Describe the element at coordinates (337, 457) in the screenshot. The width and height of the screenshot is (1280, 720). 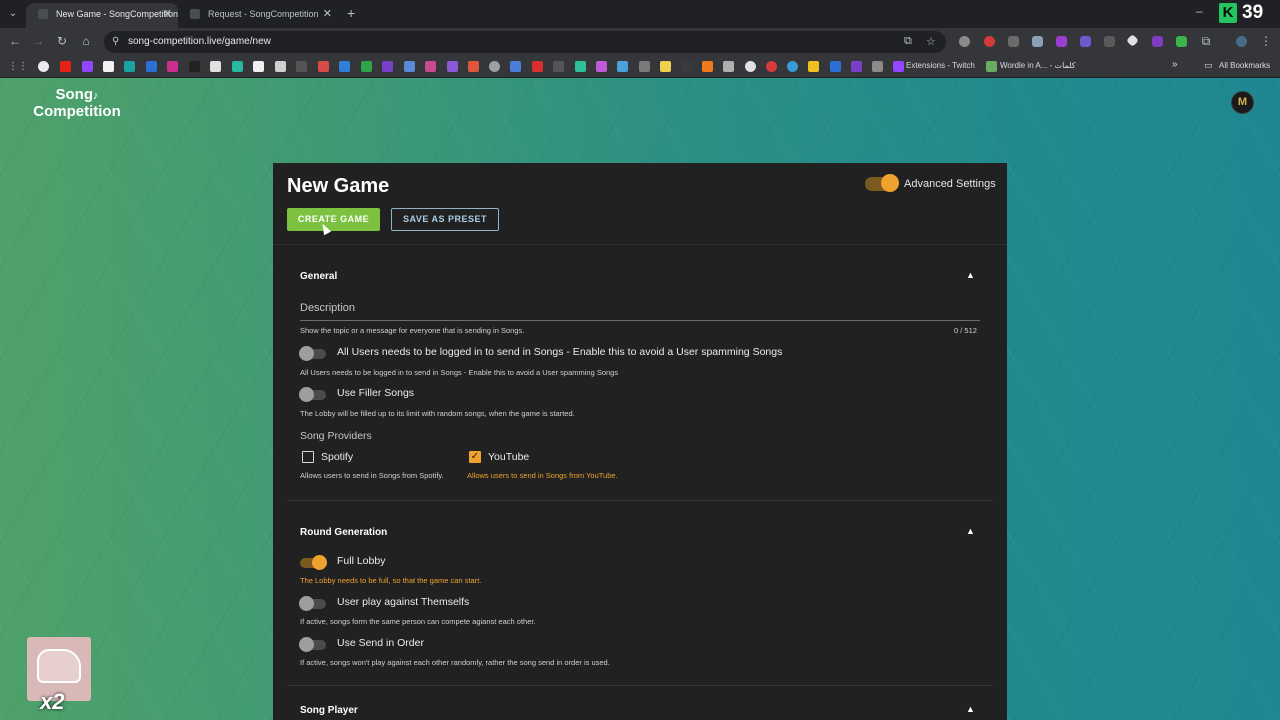
I see `spotify-label: Spotify` at that location.